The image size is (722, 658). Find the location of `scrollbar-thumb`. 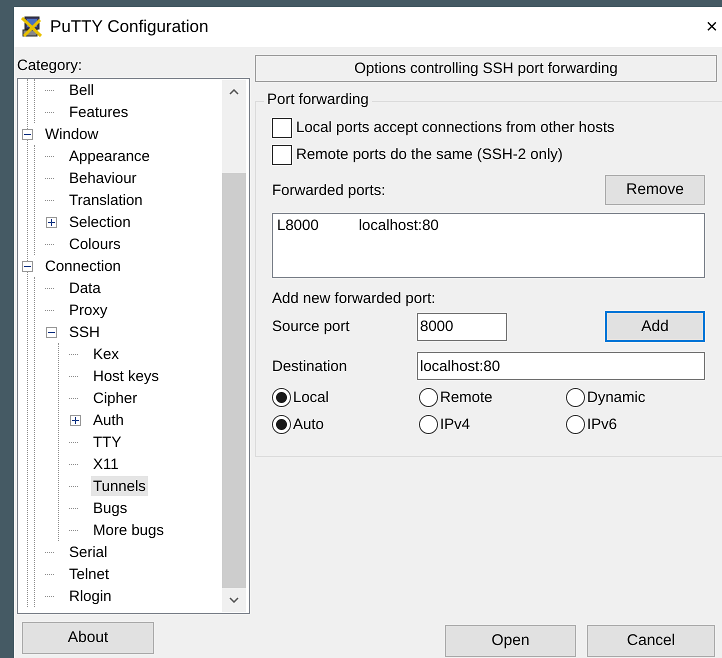

scrollbar-thumb is located at coordinates (234, 380).